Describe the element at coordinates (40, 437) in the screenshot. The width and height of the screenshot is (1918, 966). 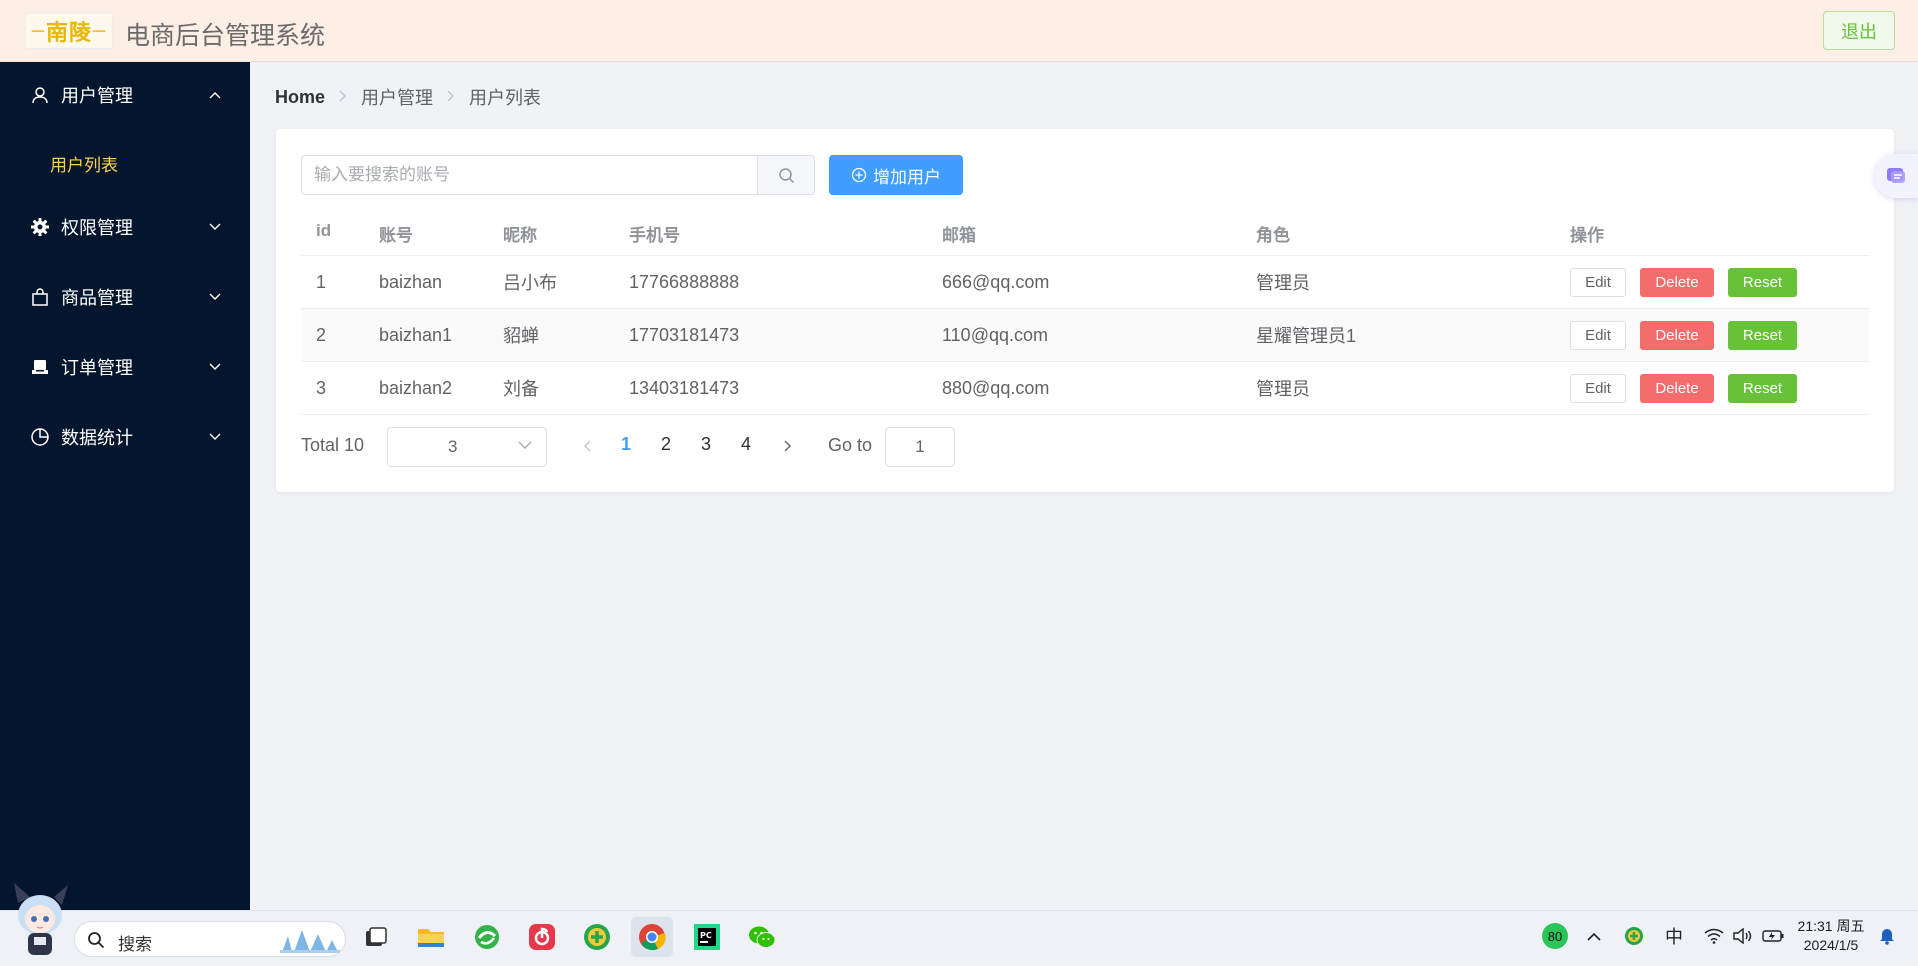
I see `pie-chart-icon` at that location.